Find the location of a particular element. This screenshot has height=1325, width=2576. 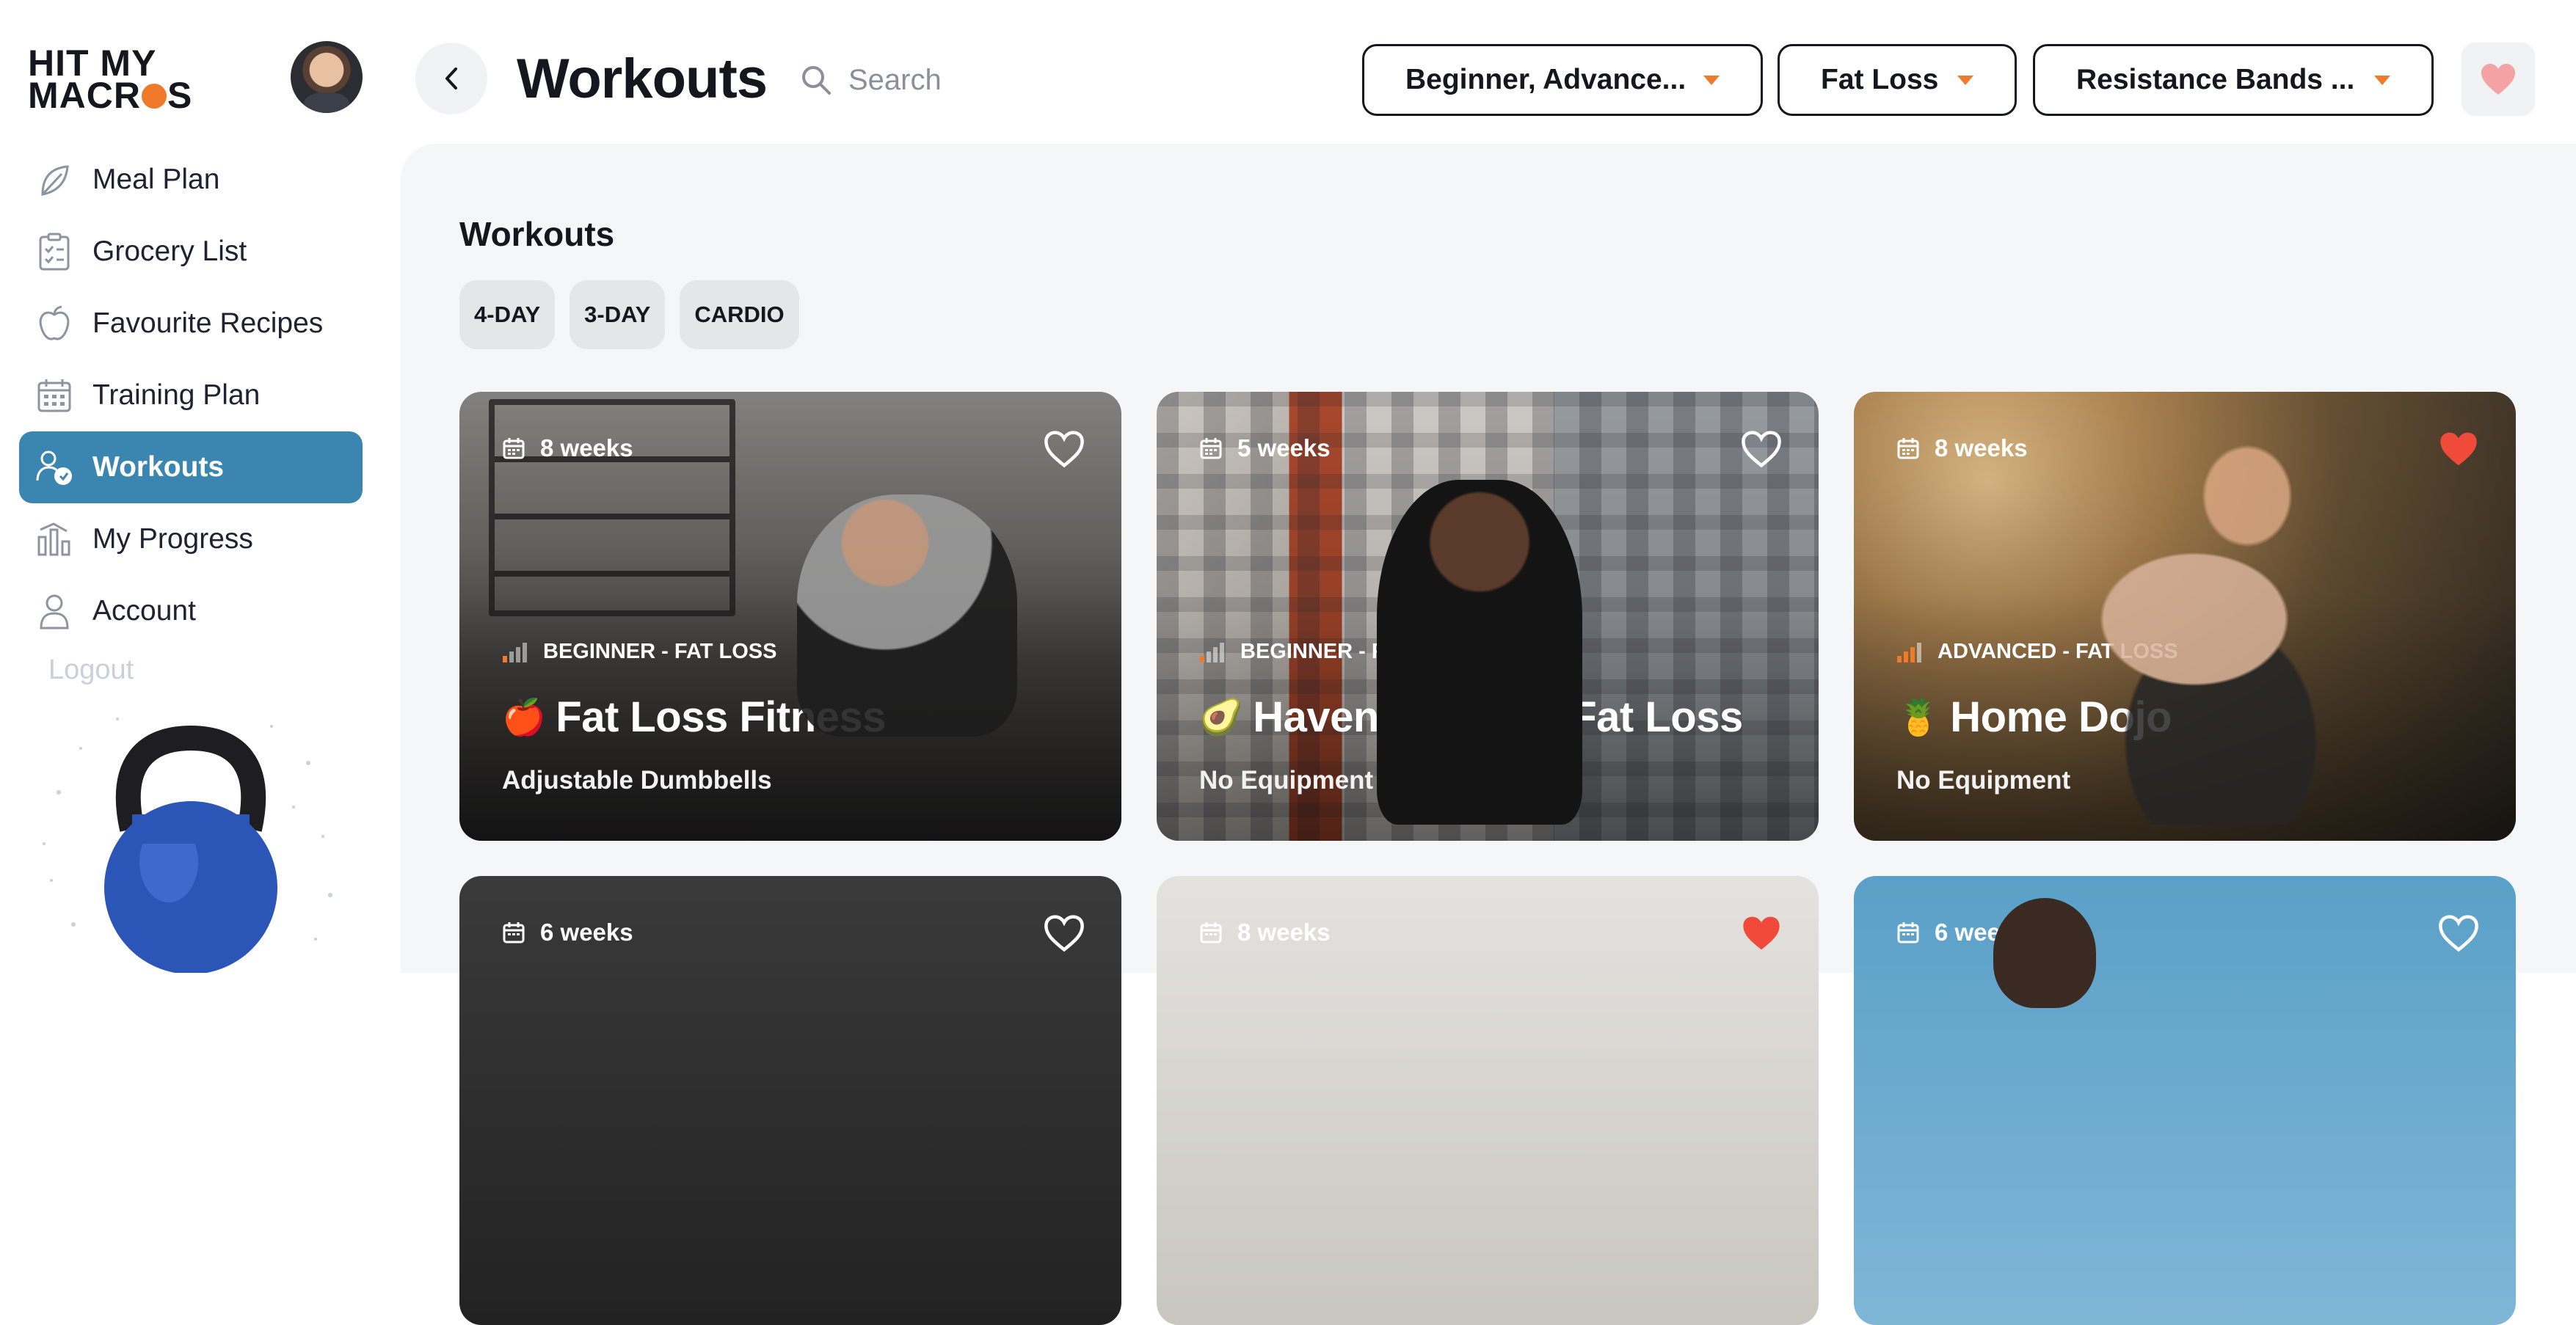

sidebar-item-training-plan: Training Plan is located at coordinates (191, 395).